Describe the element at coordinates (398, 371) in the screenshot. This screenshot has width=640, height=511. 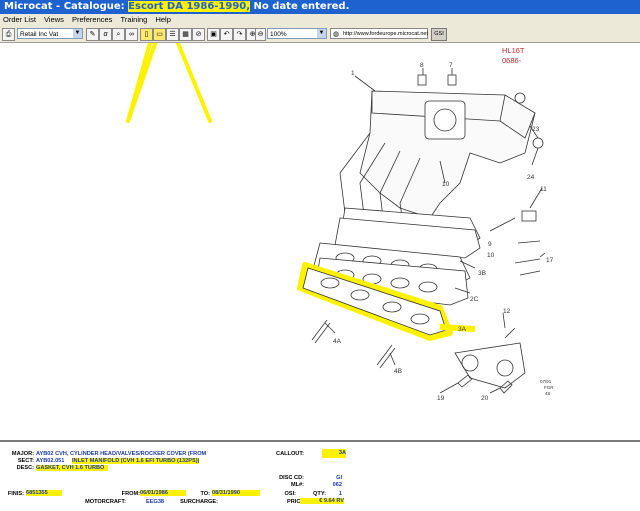
I see `callout-4b: 4B` at that location.